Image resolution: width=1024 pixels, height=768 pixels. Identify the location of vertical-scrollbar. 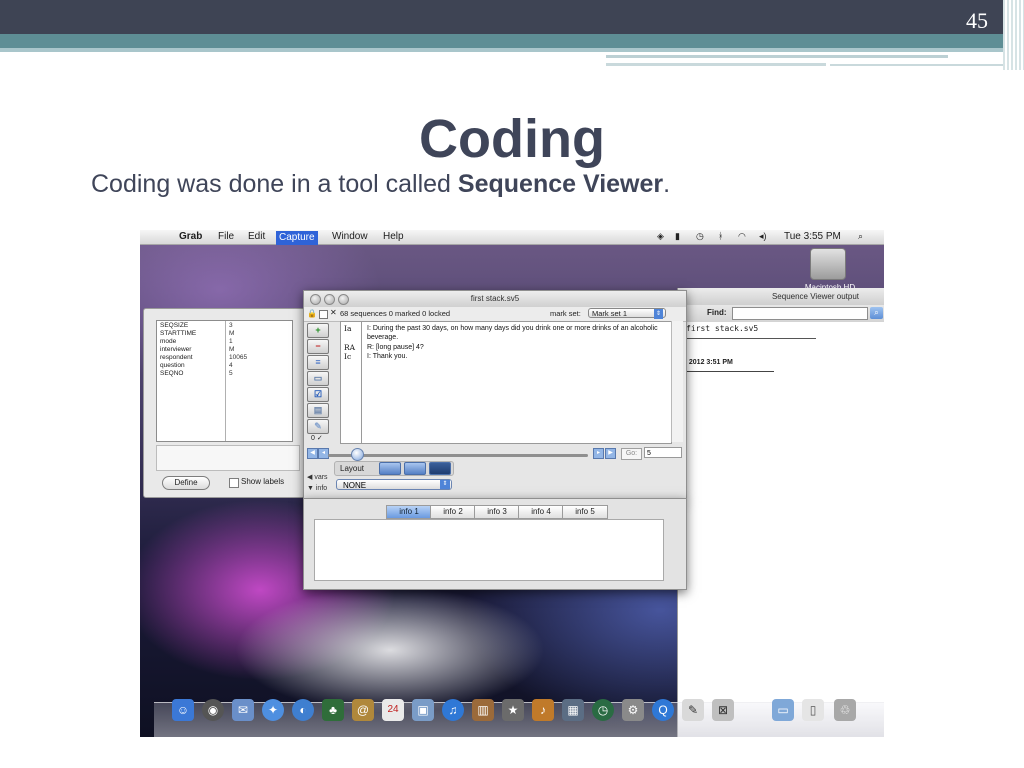
(677, 381).